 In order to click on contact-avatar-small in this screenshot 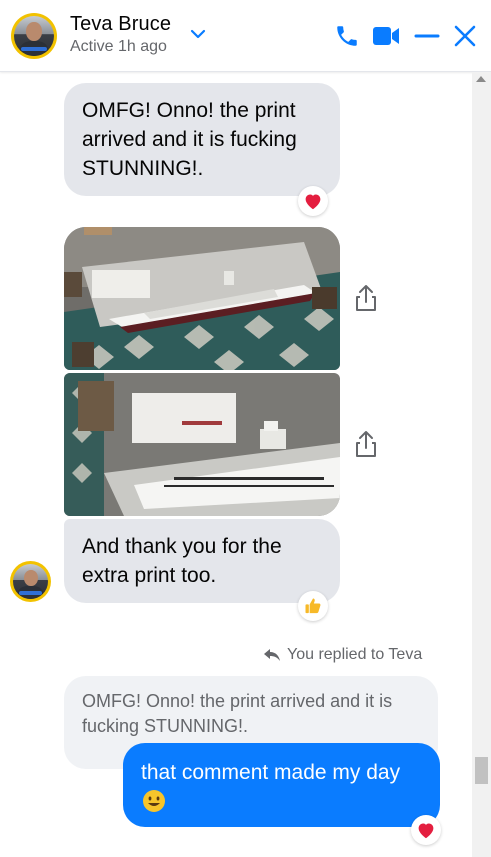, I will do `click(30, 581)`.